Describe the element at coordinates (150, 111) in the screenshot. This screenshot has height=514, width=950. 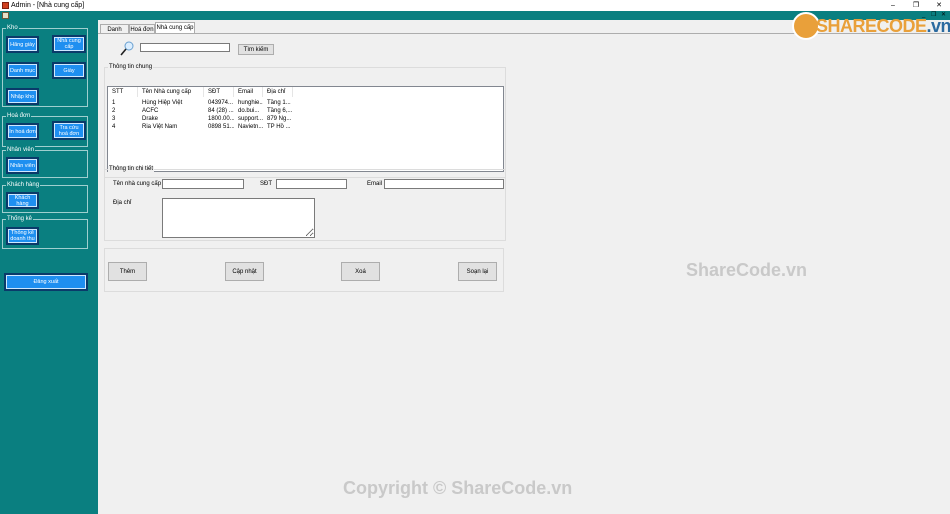
I see `cell-name: ACFC` at that location.